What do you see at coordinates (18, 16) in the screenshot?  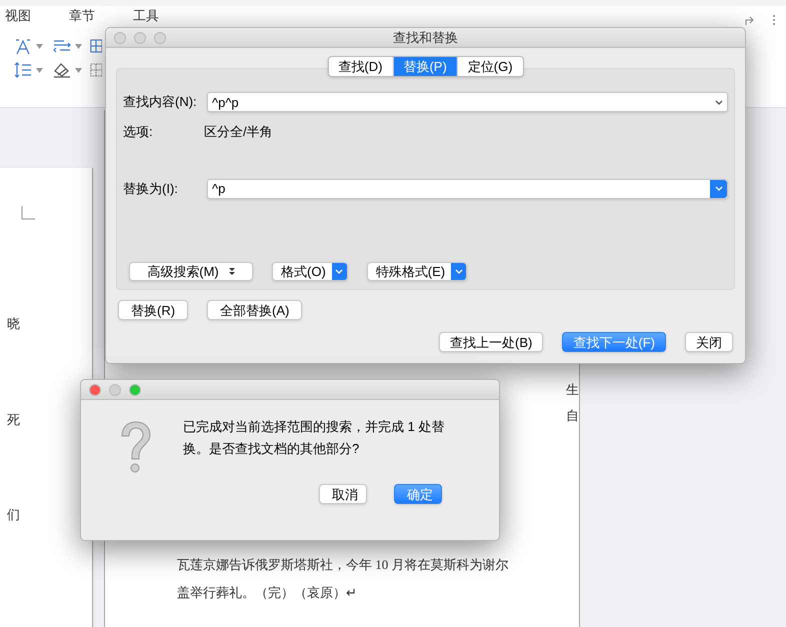 I see `menu-tab: 视图` at bounding box center [18, 16].